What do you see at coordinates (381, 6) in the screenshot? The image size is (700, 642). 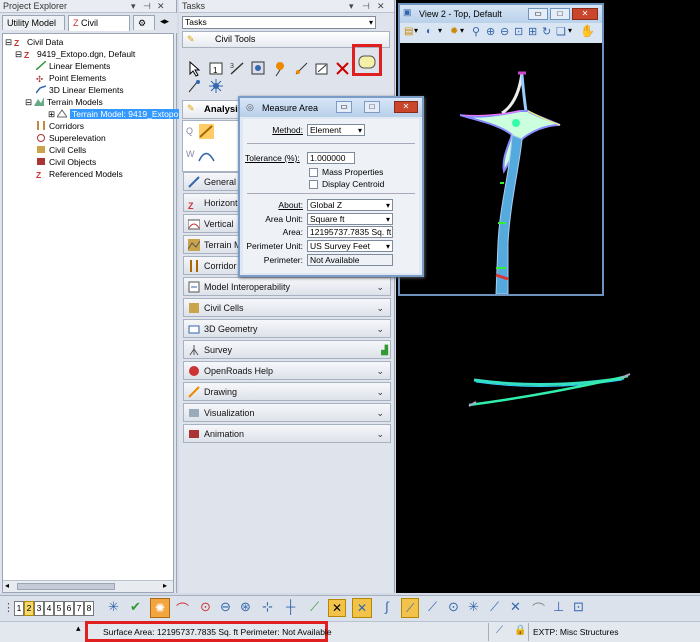 I see `close-icon: ✕` at bounding box center [381, 6].